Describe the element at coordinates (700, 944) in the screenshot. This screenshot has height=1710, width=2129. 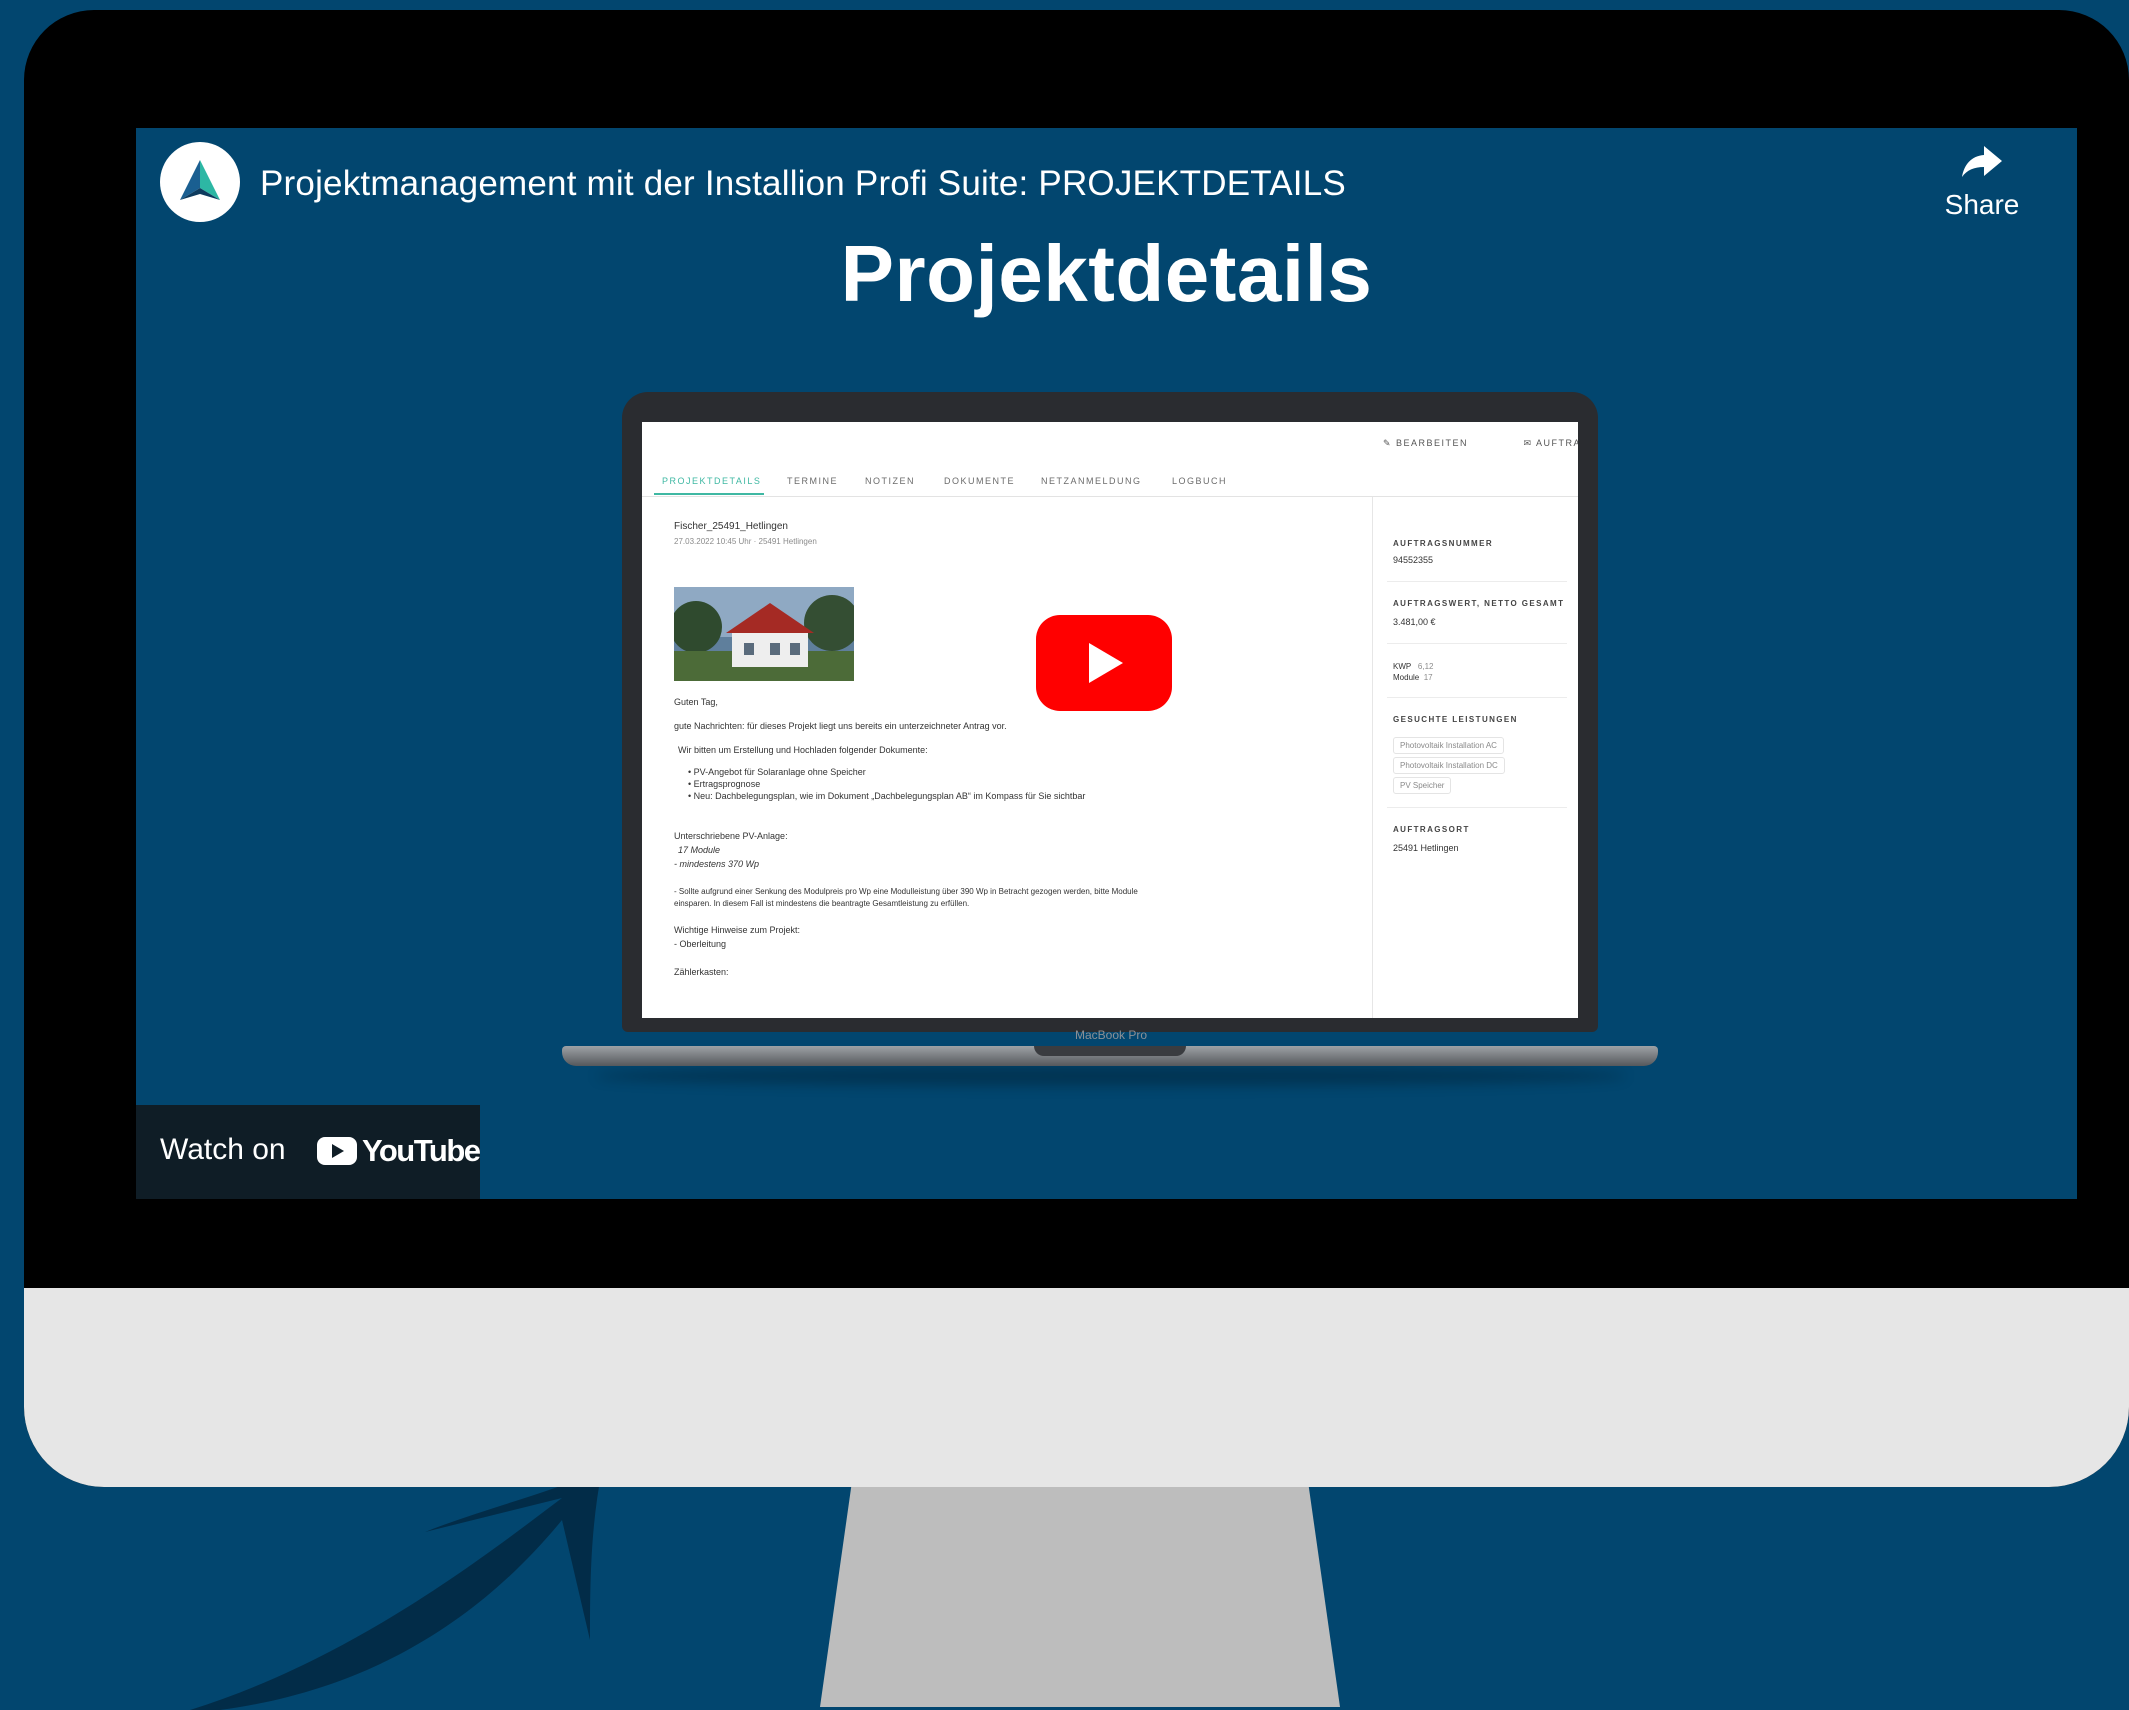
I see `hints-line: - Oberleitung` at that location.